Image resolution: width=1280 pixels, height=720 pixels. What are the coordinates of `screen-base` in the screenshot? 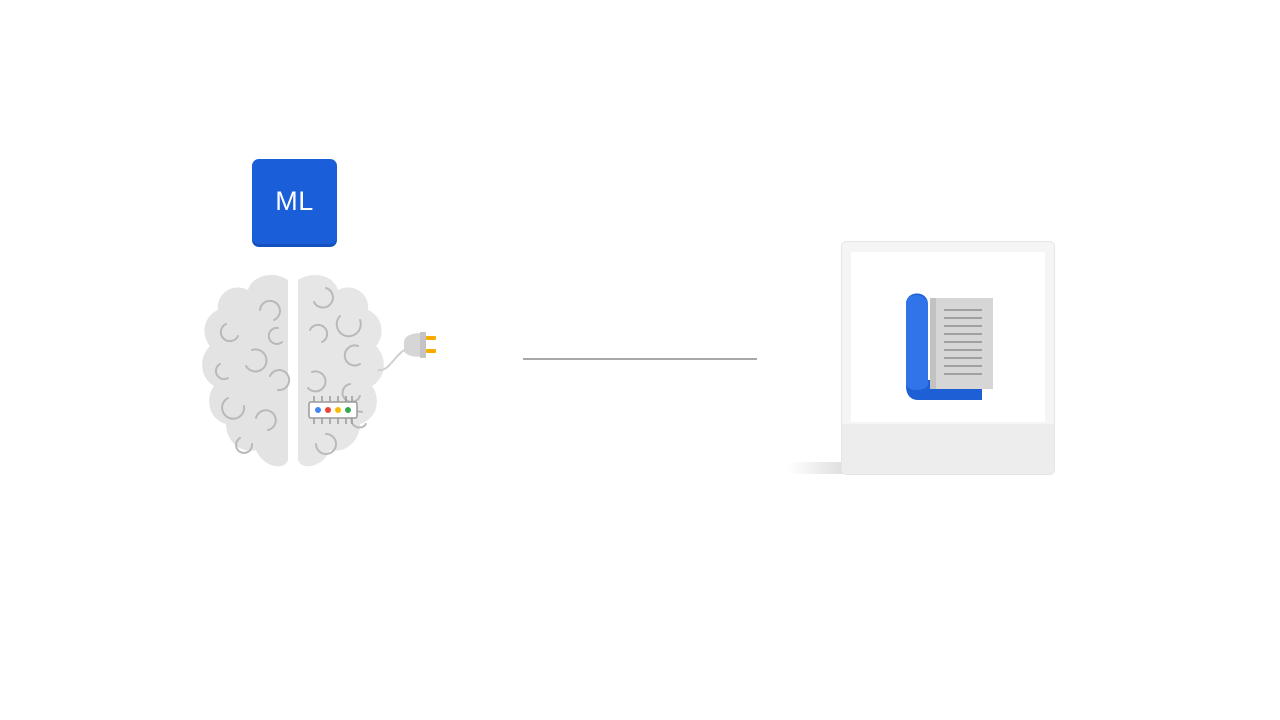 It's located at (948, 449).